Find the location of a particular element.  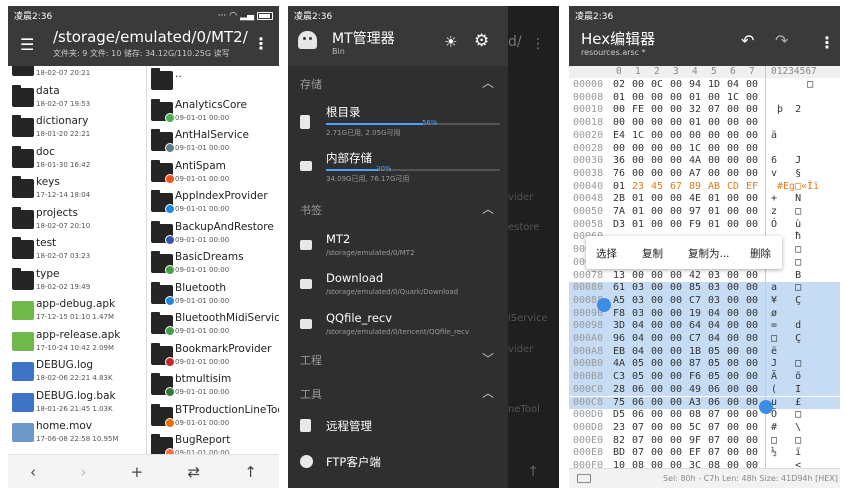

hex-byte: 03 is located at coordinates (638, 287).